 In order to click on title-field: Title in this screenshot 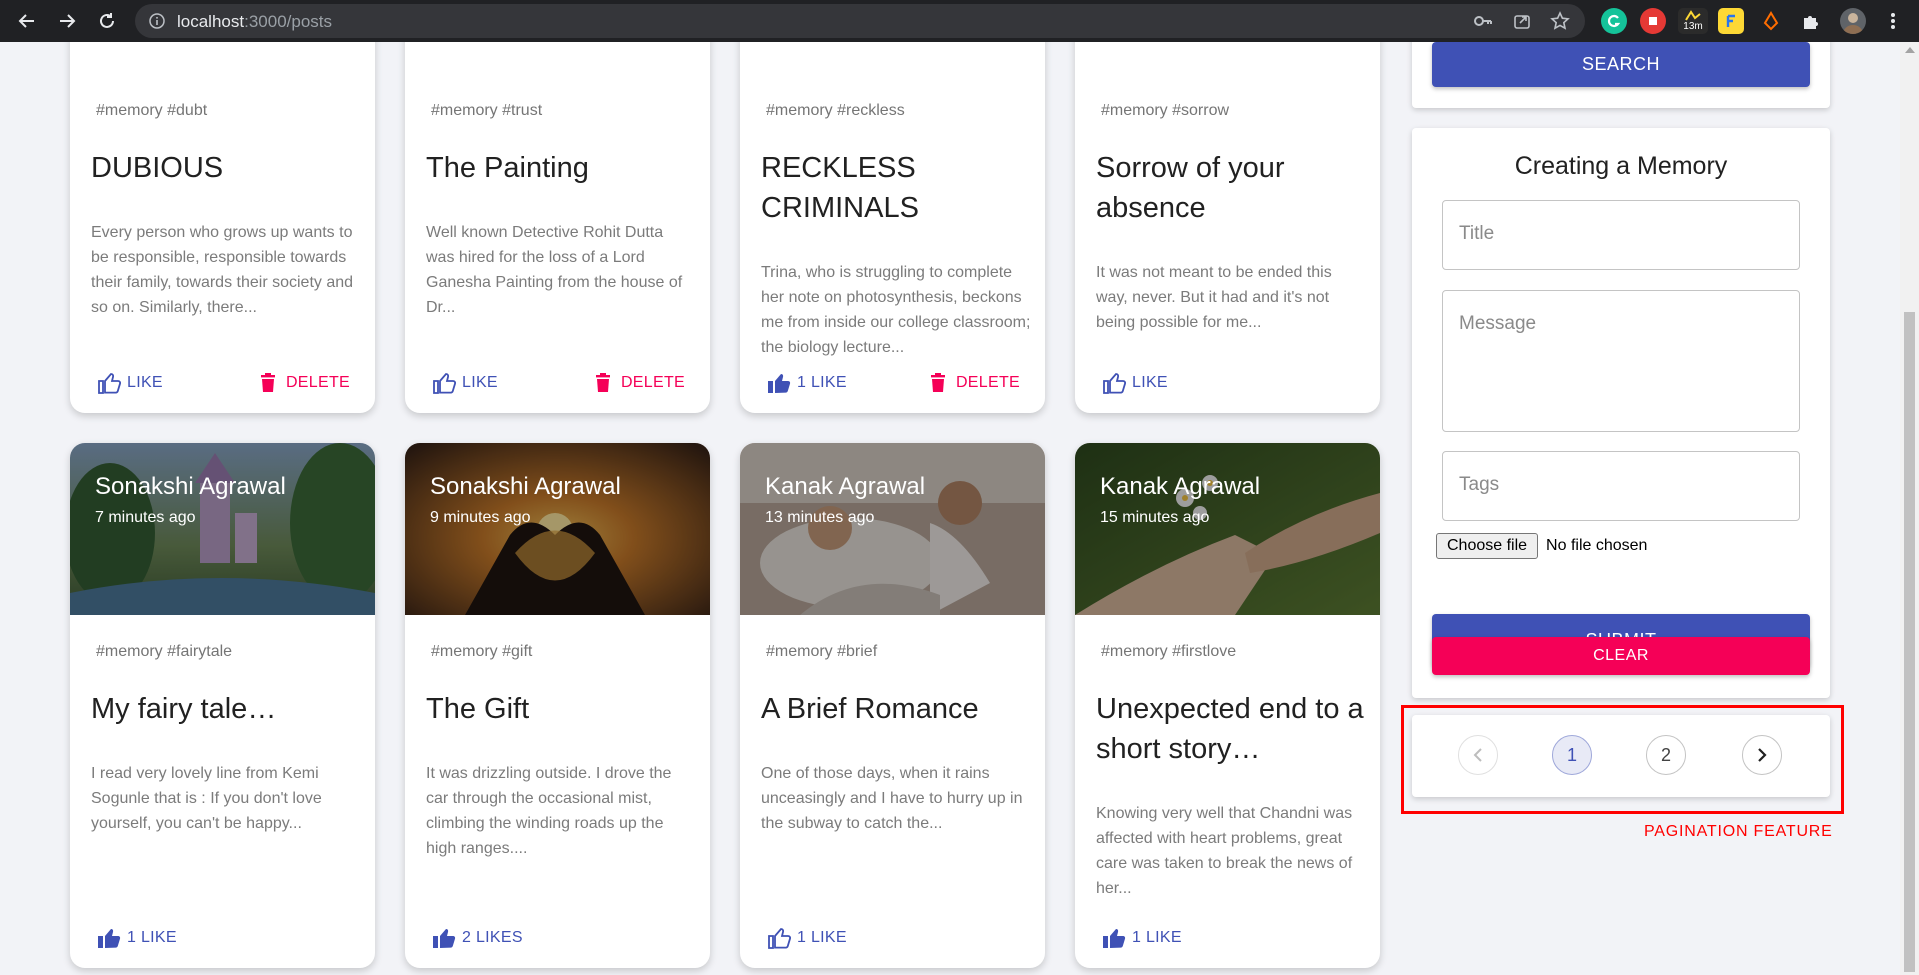, I will do `click(1621, 235)`.